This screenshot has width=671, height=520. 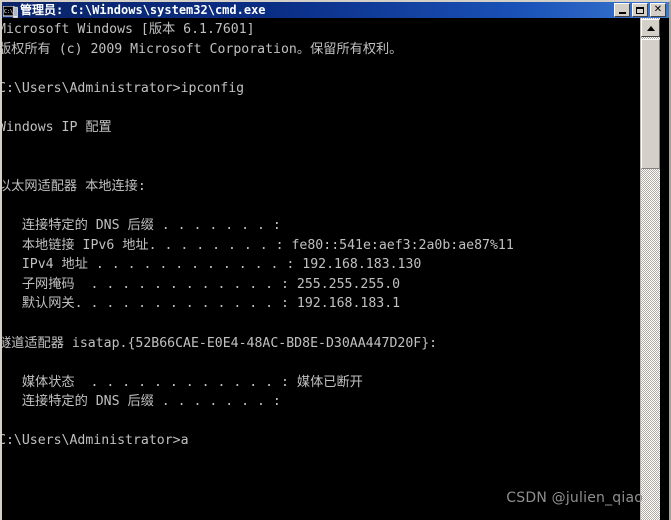 I want to click on svg-text: C:\, so click(x=8, y=12).